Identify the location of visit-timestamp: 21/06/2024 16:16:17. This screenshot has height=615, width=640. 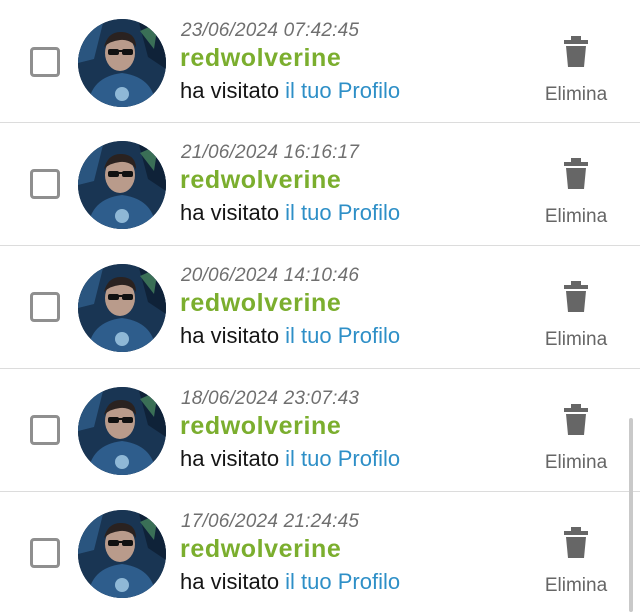
(270, 152).